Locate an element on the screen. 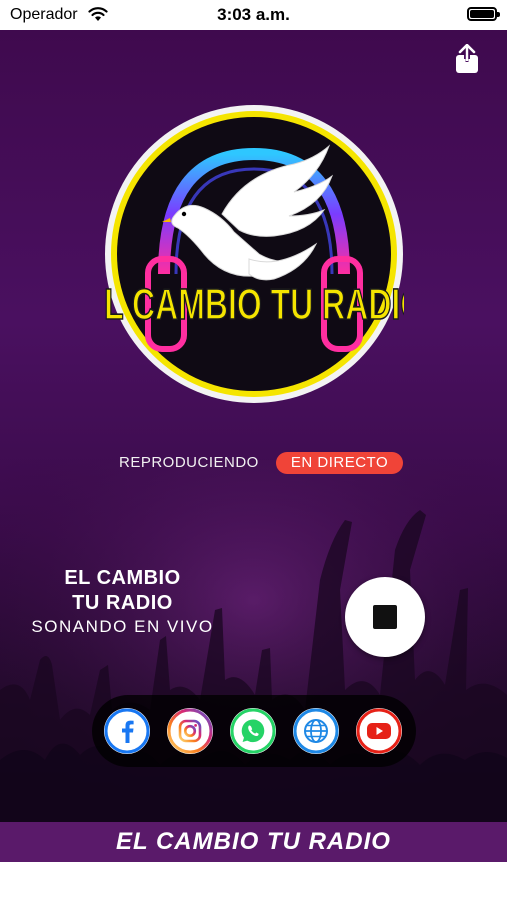 The width and height of the screenshot is (507, 900). facebook-icon is located at coordinates (127, 731).